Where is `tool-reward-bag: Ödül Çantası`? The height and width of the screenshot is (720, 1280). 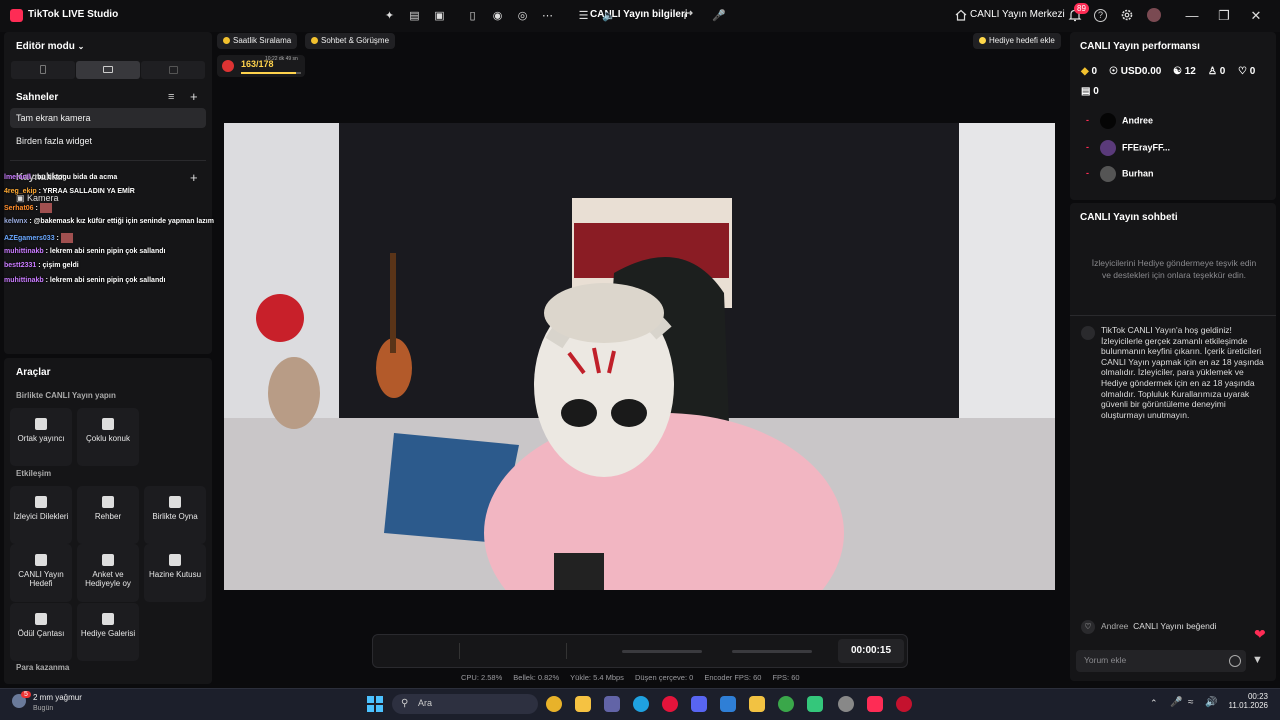
tool-reward-bag: Ödül Çantası is located at coordinates (41, 632).